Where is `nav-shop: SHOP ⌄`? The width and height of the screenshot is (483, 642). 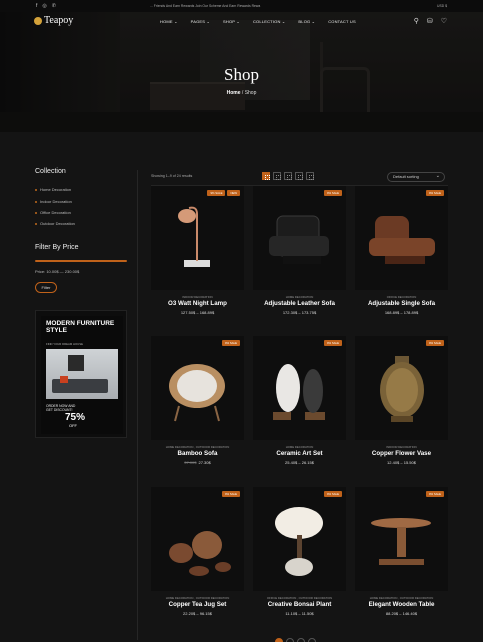 nav-shop: SHOP ⌄ is located at coordinates (231, 21).